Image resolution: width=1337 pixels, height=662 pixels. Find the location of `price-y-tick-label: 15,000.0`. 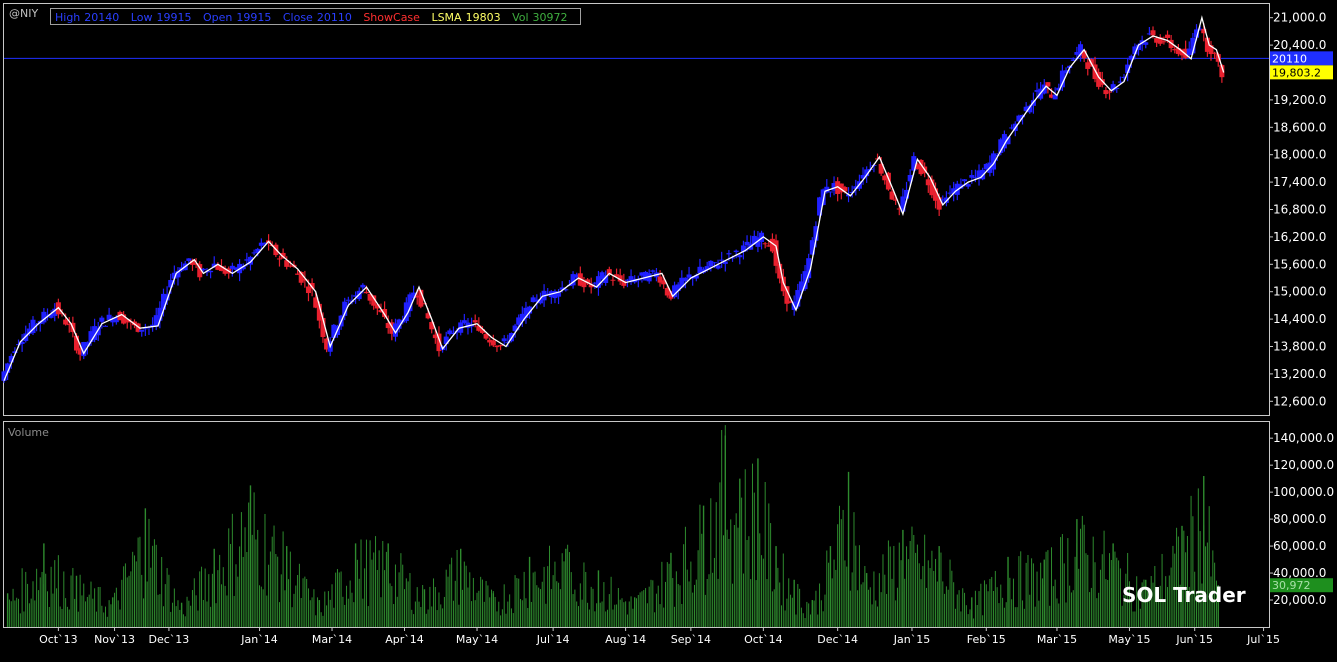

price-y-tick-label: 15,000.0 is located at coordinates (1299, 292).